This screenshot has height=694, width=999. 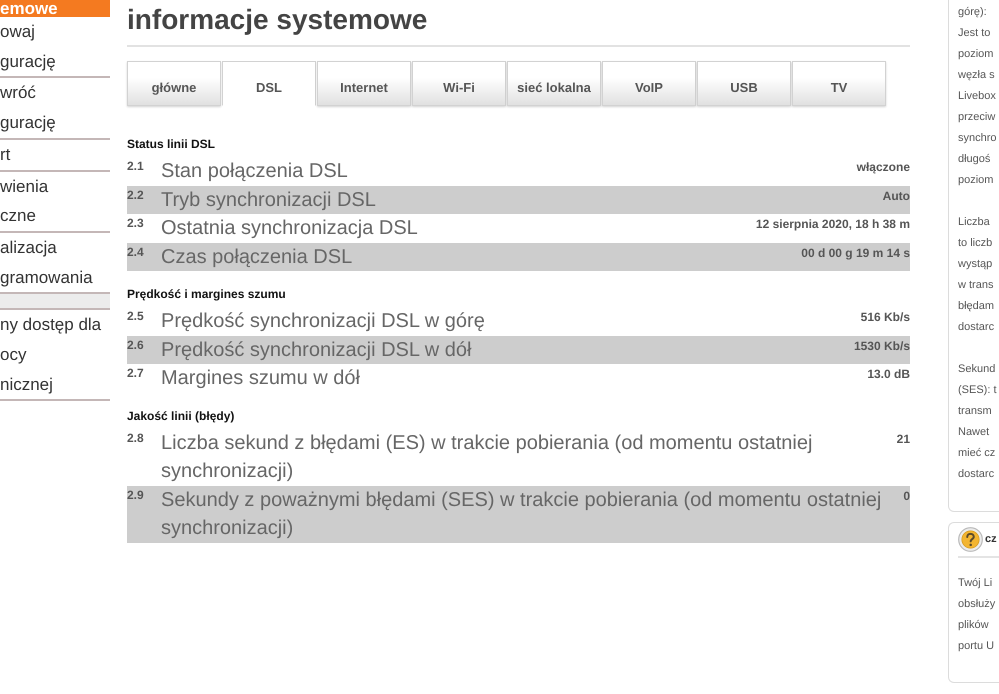 What do you see at coordinates (881, 346) in the screenshot?
I see `row-value: 1530 Kb/s` at bounding box center [881, 346].